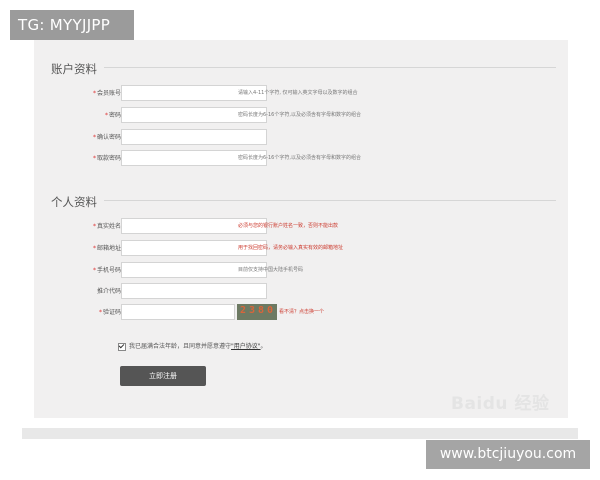 This screenshot has width=600, height=480. I want to click on user-agreement-link: "用户协议", so click(246, 346).